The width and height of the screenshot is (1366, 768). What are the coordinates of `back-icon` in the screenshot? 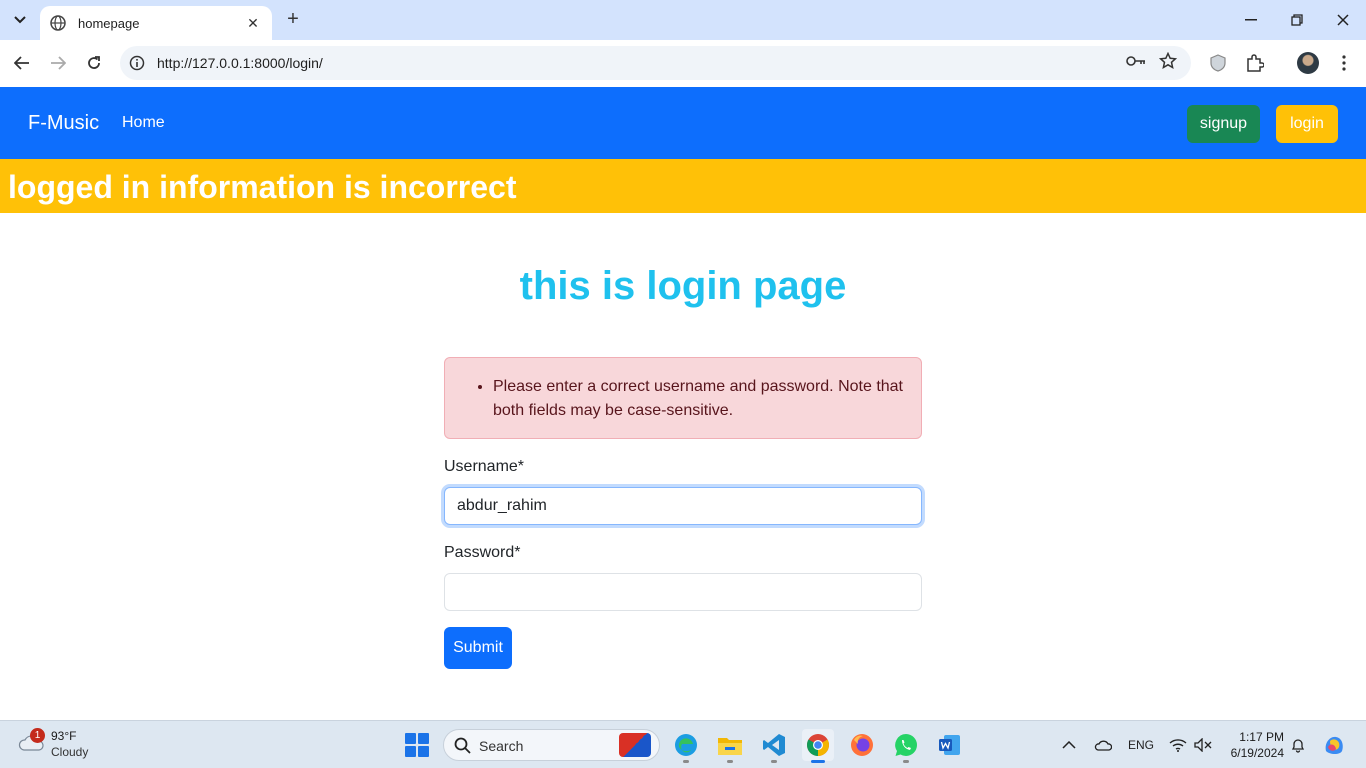 It's located at (22, 63).